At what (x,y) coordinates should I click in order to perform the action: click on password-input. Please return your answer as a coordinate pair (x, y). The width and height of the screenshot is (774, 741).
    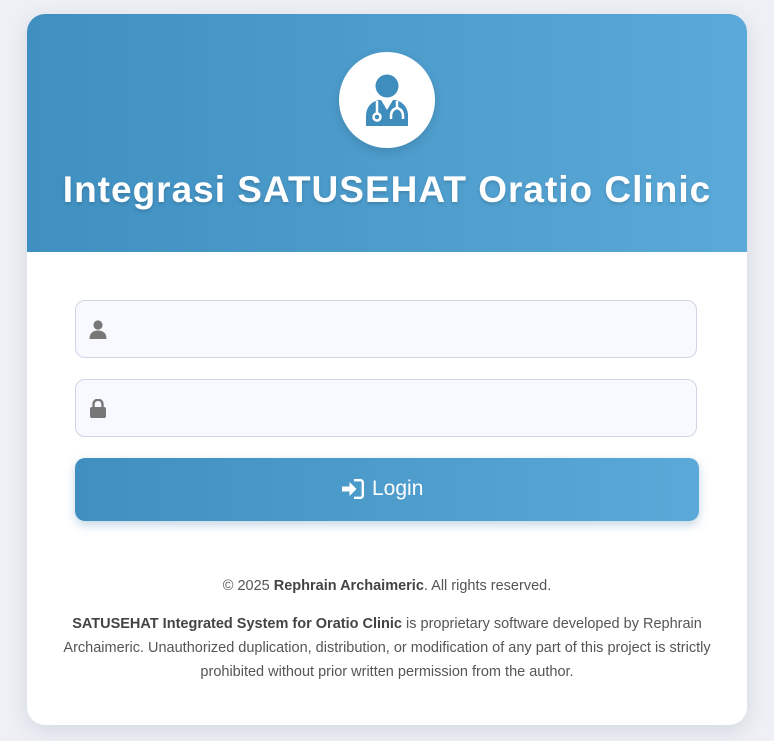
    Looking at the image, I should click on (404, 409).